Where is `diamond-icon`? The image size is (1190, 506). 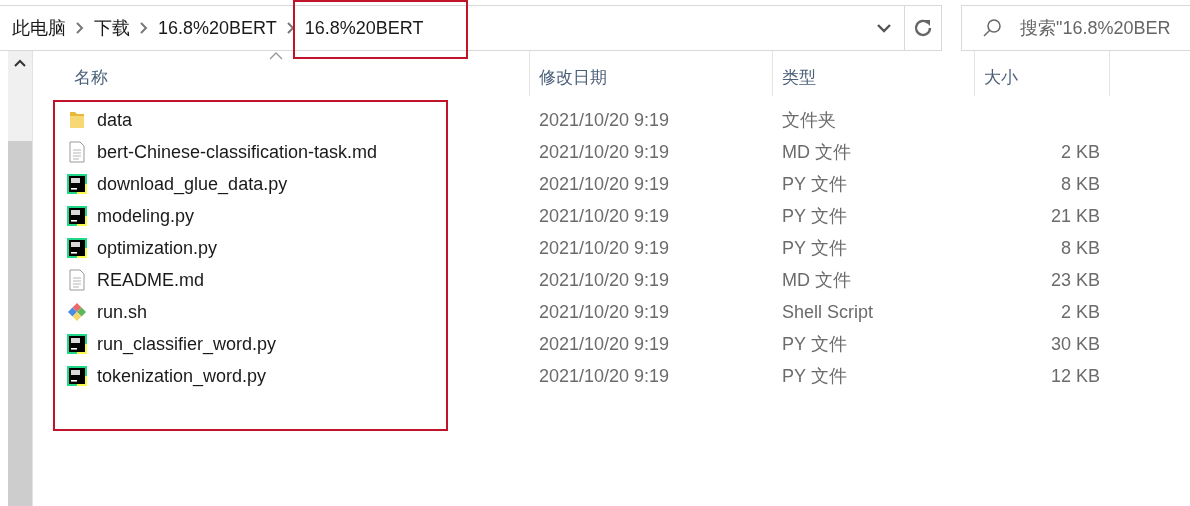 diamond-icon is located at coordinates (77, 312).